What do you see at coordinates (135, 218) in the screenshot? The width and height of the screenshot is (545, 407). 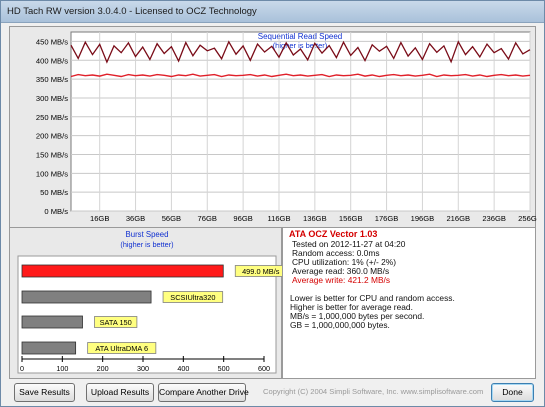 I see `x-tick-label: 36GB` at bounding box center [135, 218].